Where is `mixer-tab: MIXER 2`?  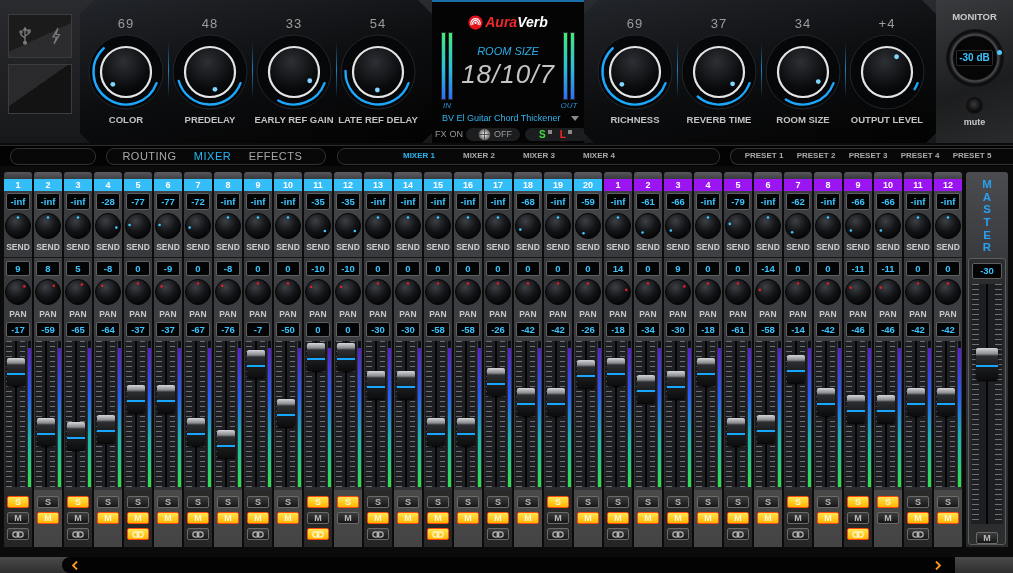 mixer-tab: MIXER 2 is located at coordinates (479, 156).